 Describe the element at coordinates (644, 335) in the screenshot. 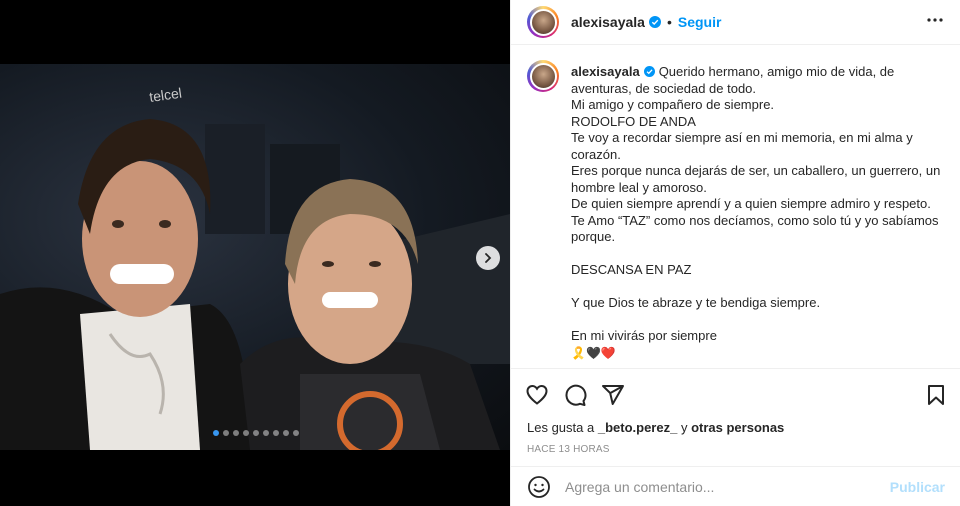

I see `caption-line: En mi vivirás por siempre` at that location.